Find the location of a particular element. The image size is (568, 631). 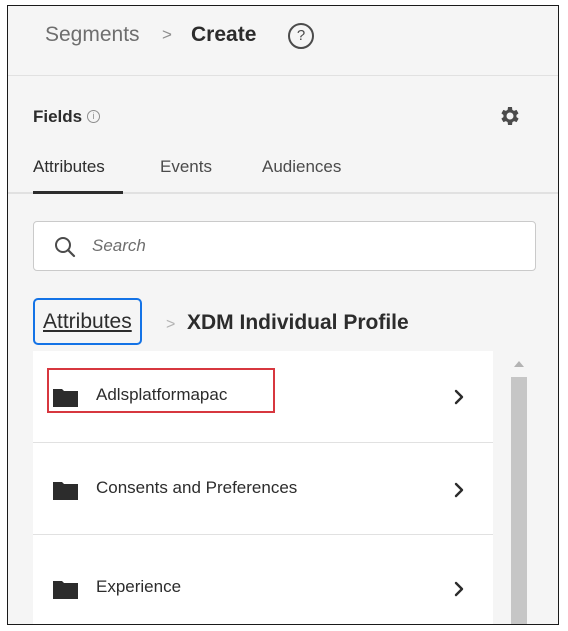

page-header: Segments > Create ? is located at coordinates (283, 41).